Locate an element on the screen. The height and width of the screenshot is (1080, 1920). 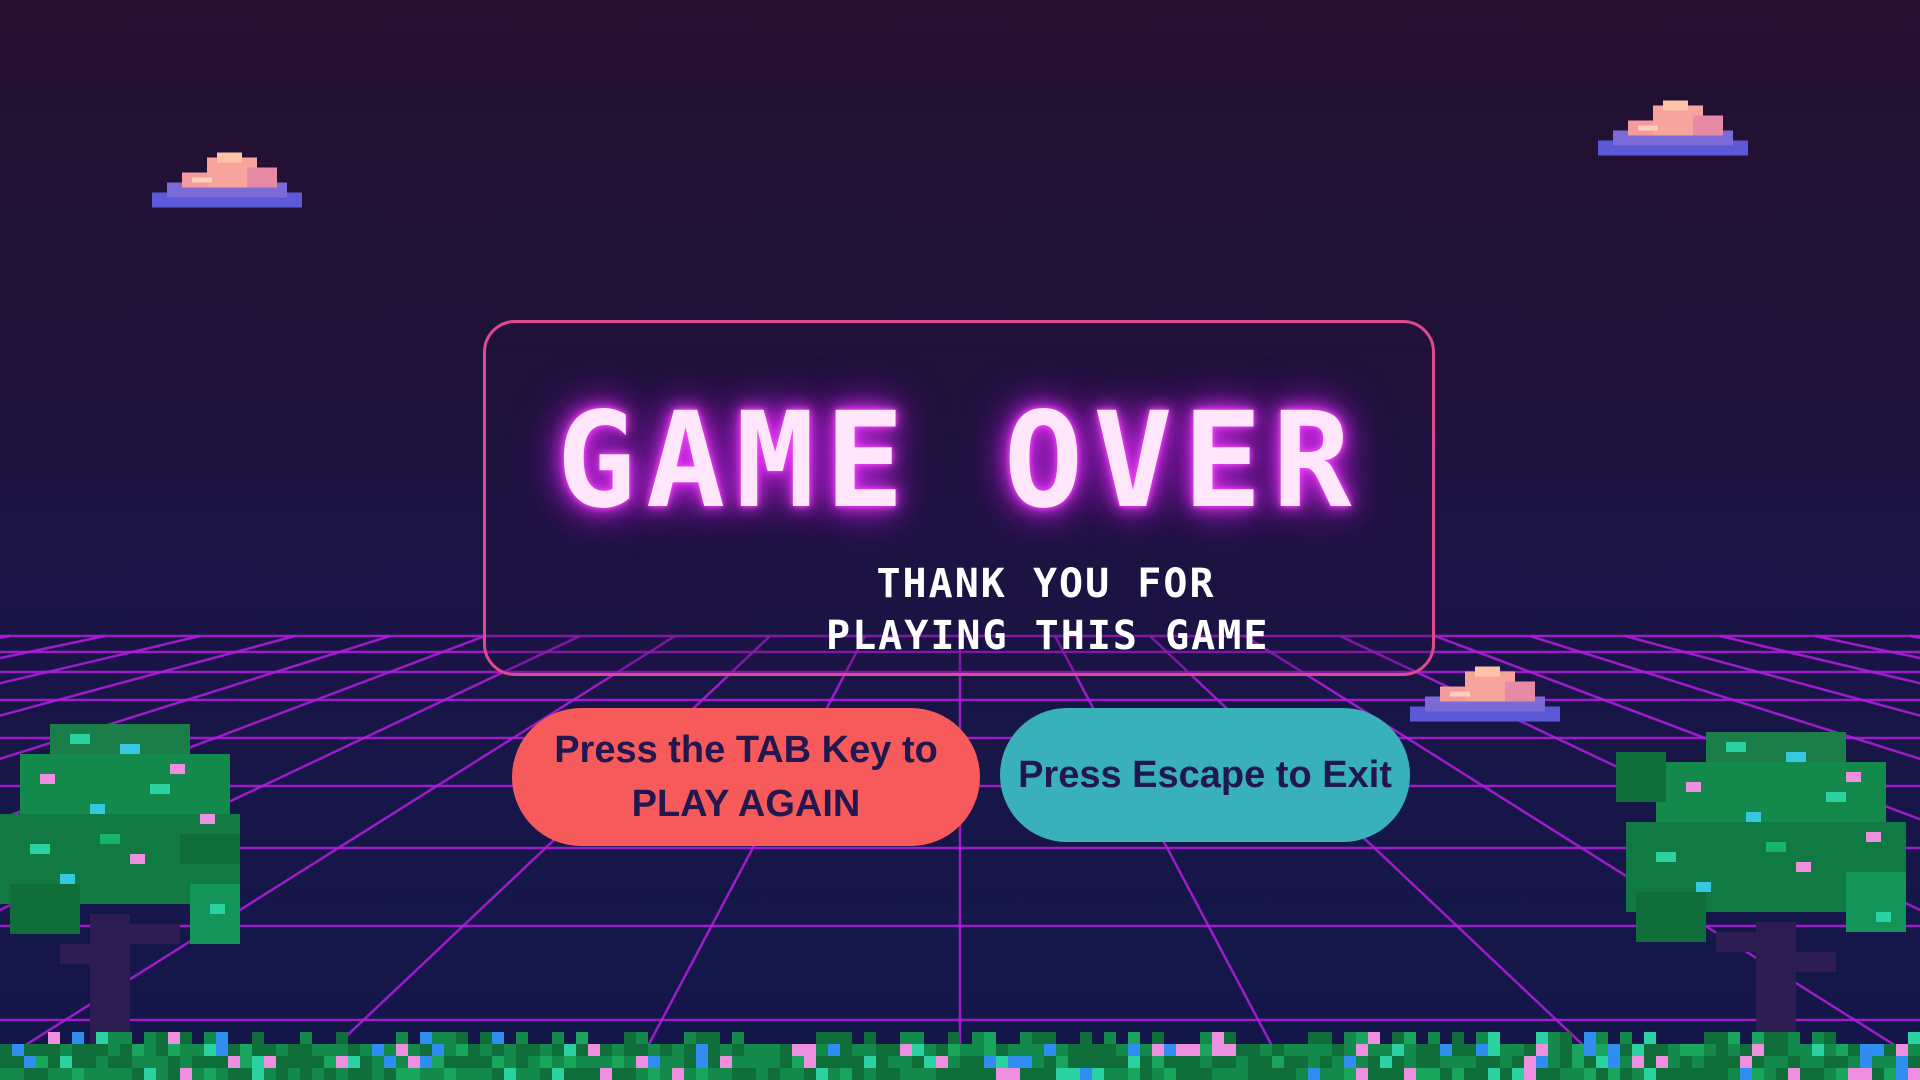
thank-you-message: THANK YOU FOR PLAYING THIS GAME is located at coordinates (1048, 610).